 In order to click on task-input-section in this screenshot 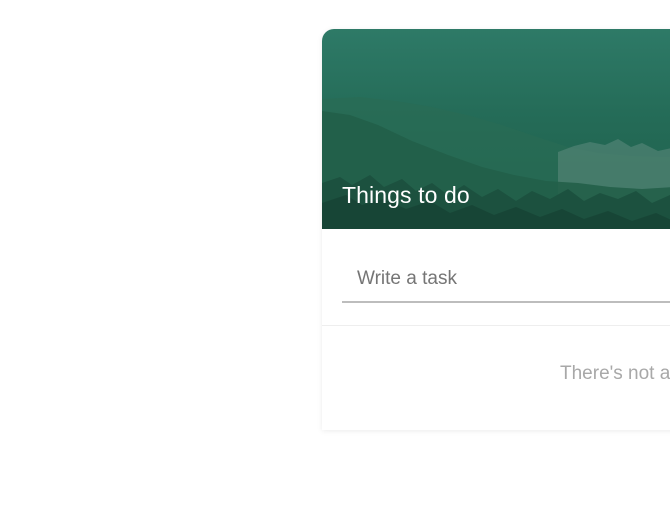, I will do `click(496, 277)`.